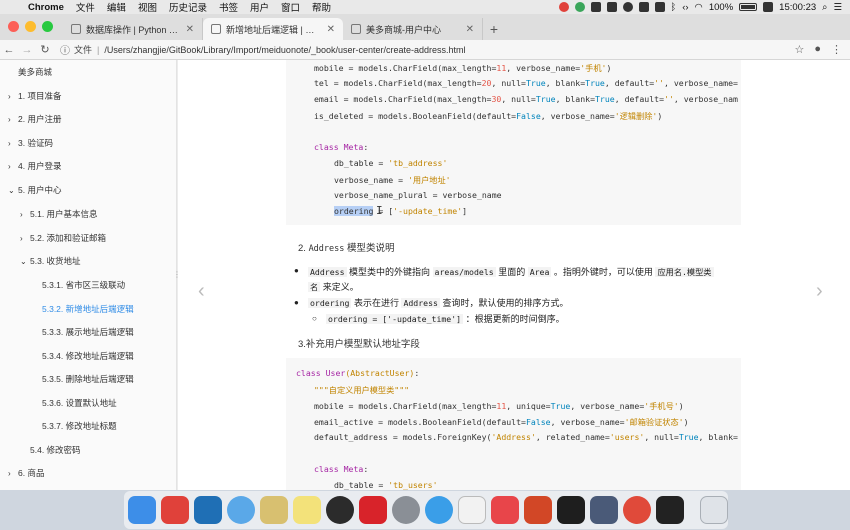 The height and width of the screenshot is (530, 850). Describe the element at coordinates (637, 510) in the screenshot. I see `chrome-icon` at that location.